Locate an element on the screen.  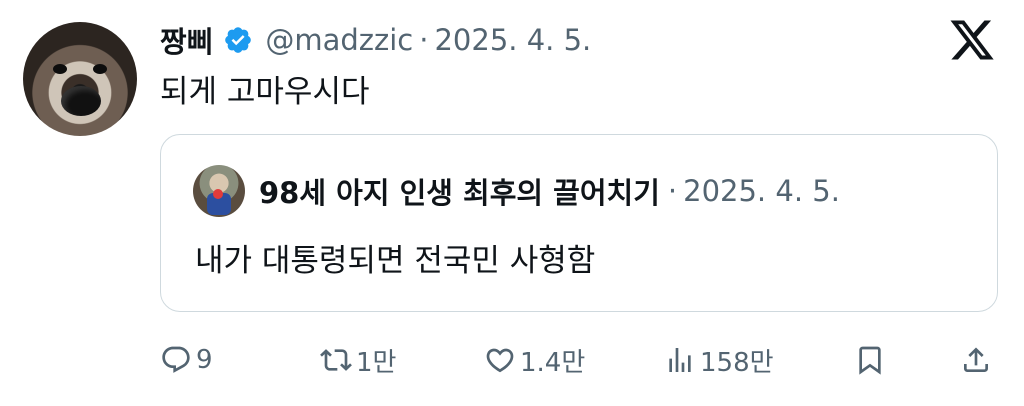
retweet-icon is located at coordinates (336, 360).